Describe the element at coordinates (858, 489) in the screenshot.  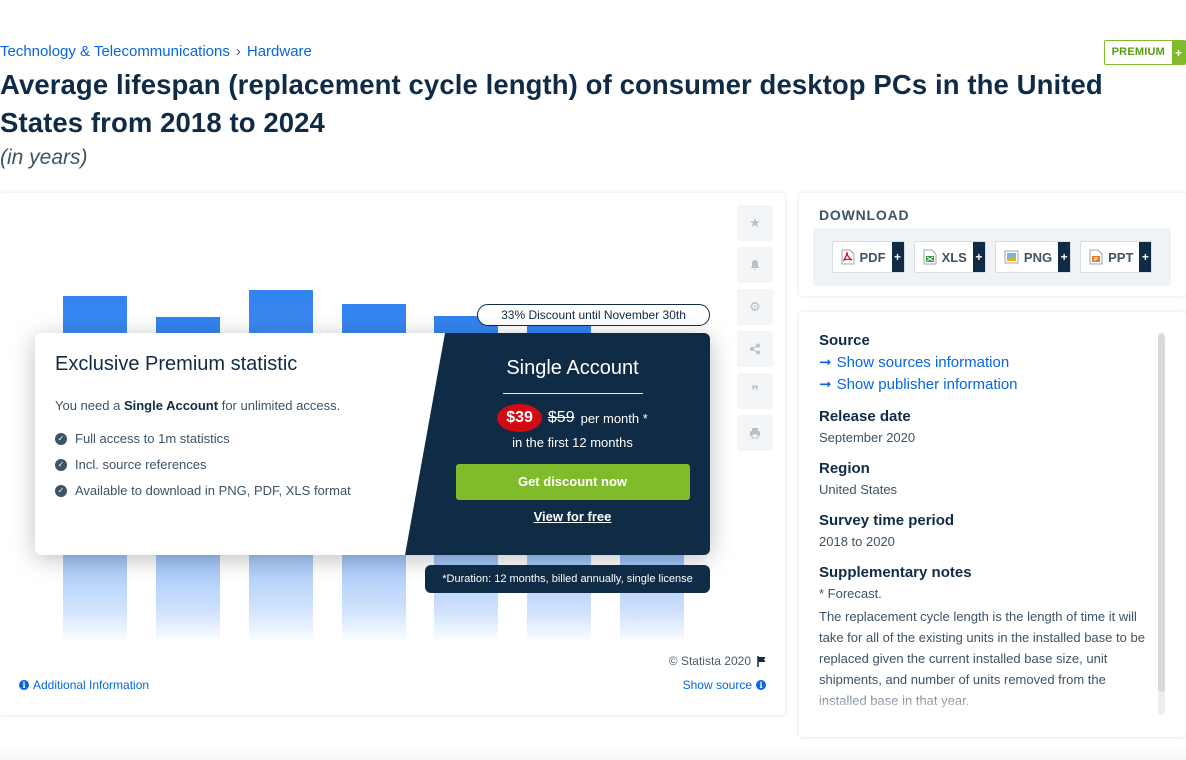
I see `region-value: United States` at that location.